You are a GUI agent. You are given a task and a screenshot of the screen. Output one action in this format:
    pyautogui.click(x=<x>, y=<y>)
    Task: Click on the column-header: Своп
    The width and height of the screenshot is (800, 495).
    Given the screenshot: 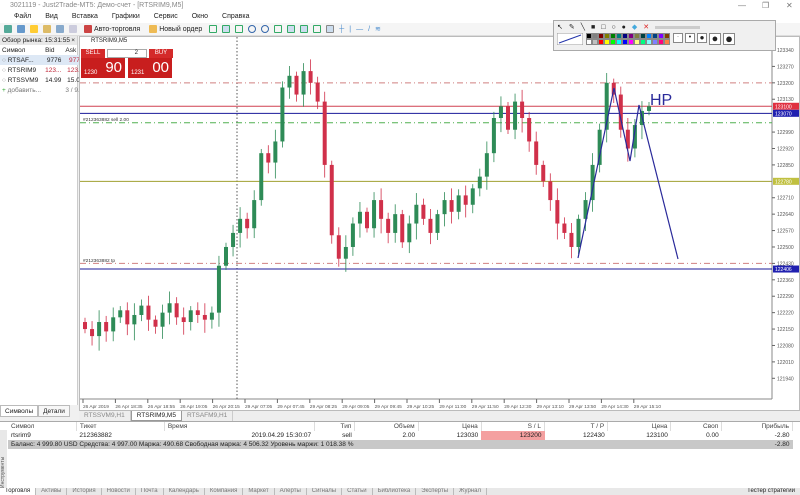 What is the action you would take?
    pyautogui.click(x=696, y=426)
    